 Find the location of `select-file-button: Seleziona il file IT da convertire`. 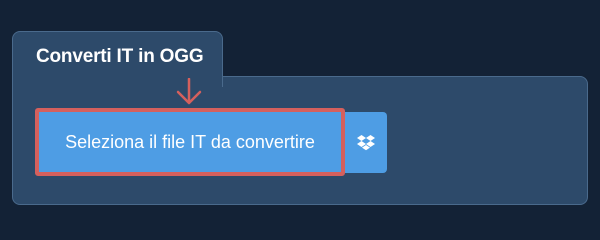

select-file-button: Seleziona il file IT da convertire is located at coordinates (190, 142).